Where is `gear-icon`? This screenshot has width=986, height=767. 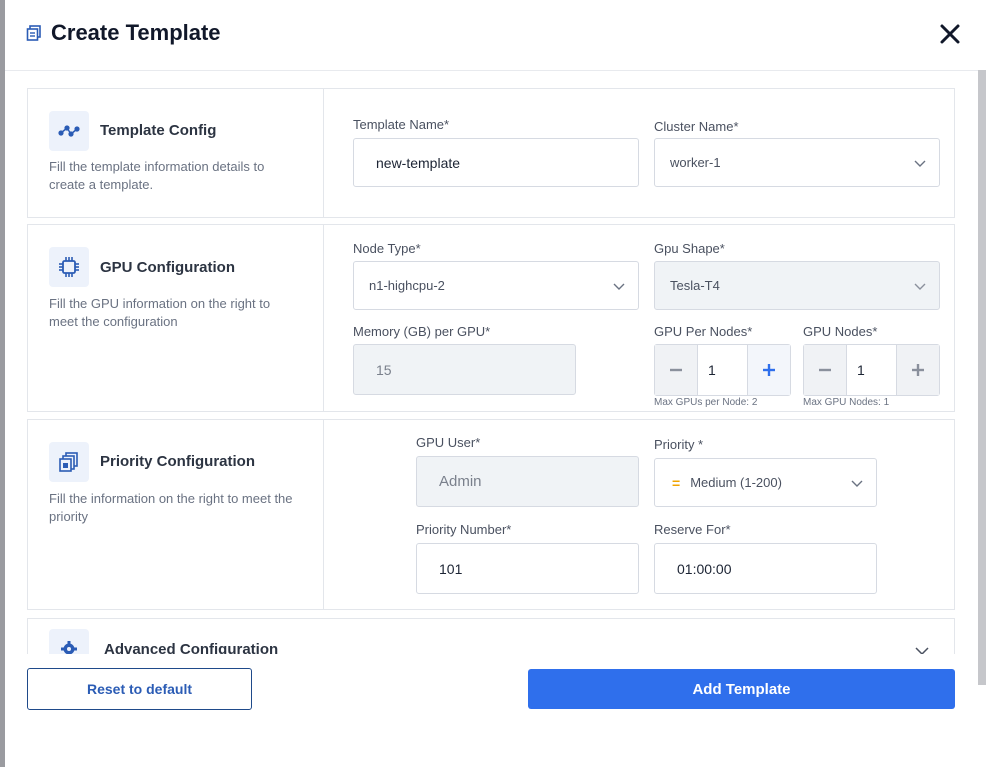 gear-icon is located at coordinates (69, 641).